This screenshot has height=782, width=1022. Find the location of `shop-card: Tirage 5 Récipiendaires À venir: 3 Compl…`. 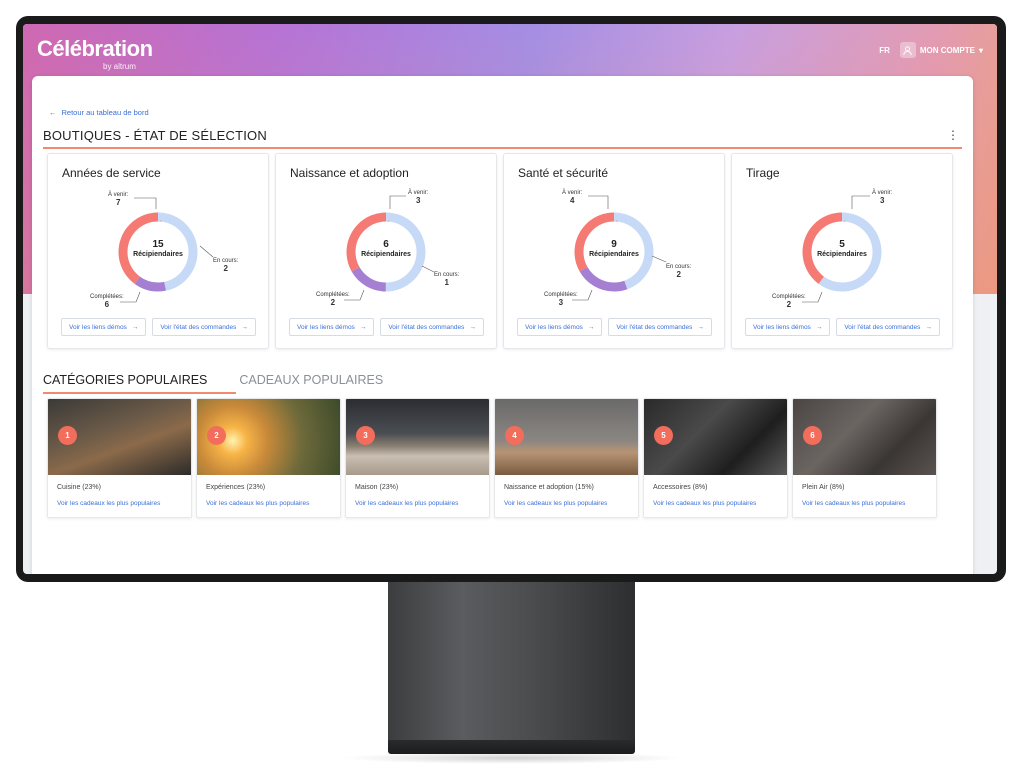

shop-card: Tirage 5 Récipiendaires À venir: 3 Compl… is located at coordinates (842, 251).